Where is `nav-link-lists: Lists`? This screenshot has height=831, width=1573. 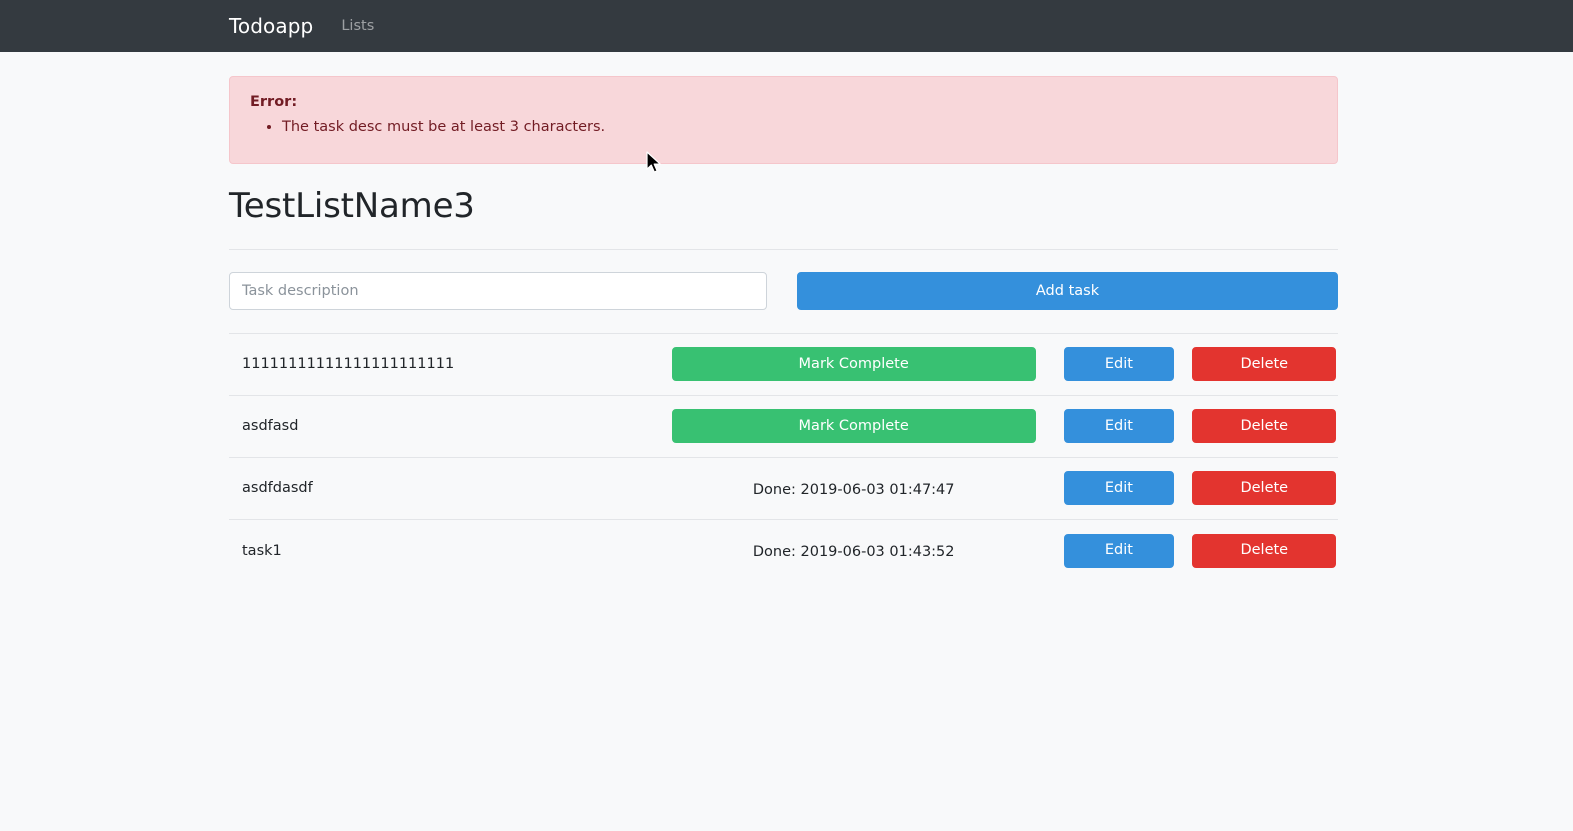
nav-link-lists: Lists is located at coordinates (357, 26).